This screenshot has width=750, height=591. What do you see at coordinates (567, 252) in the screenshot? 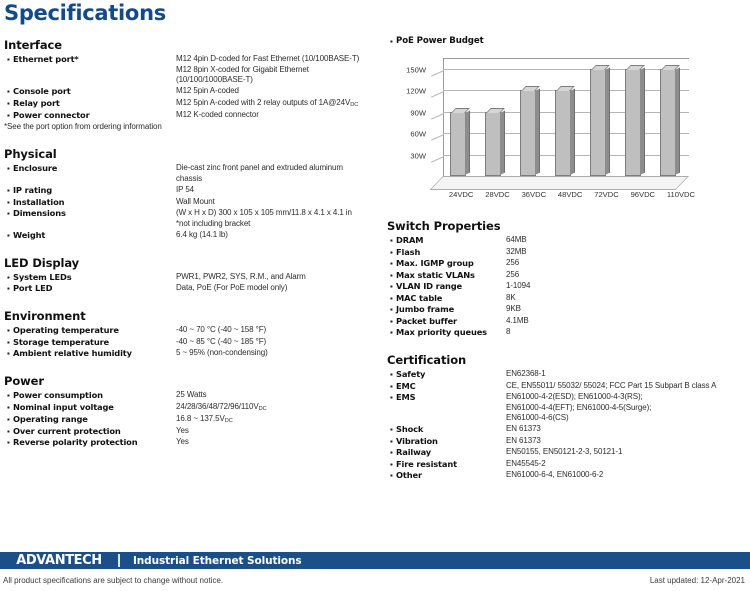
I see `spec-row: Flash 32MB` at bounding box center [567, 252].